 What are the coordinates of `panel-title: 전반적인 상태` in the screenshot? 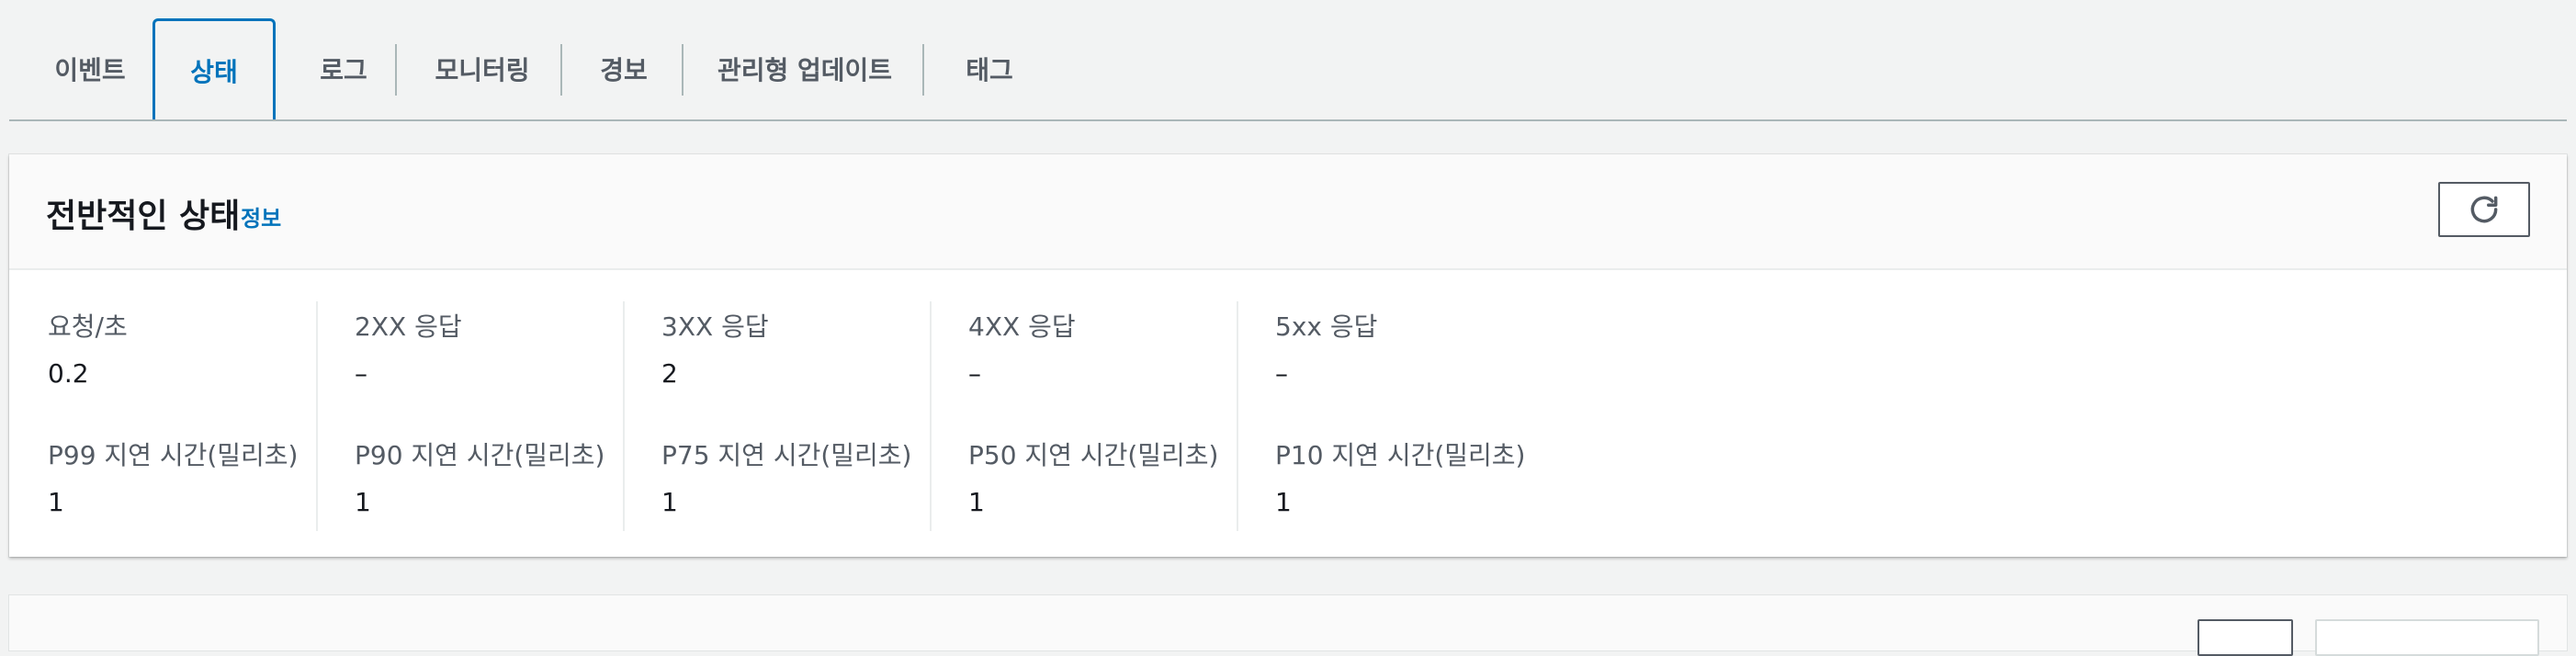 It's located at (143, 216).